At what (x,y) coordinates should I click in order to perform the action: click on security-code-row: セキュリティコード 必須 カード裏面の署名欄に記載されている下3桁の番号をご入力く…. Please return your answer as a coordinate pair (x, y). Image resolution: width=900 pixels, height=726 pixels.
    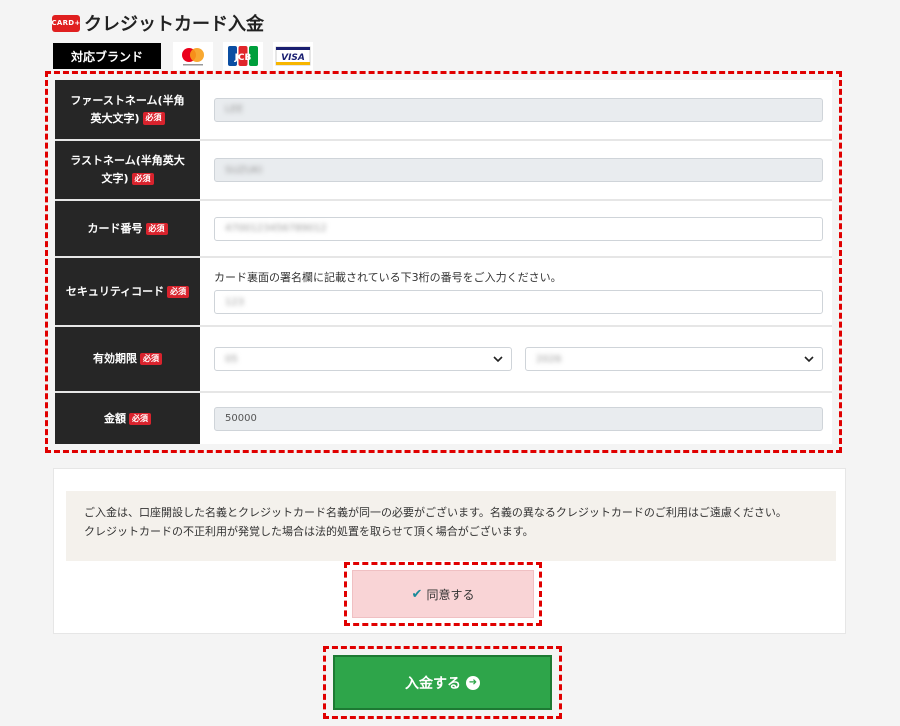
    Looking at the image, I should click on (443, 292).